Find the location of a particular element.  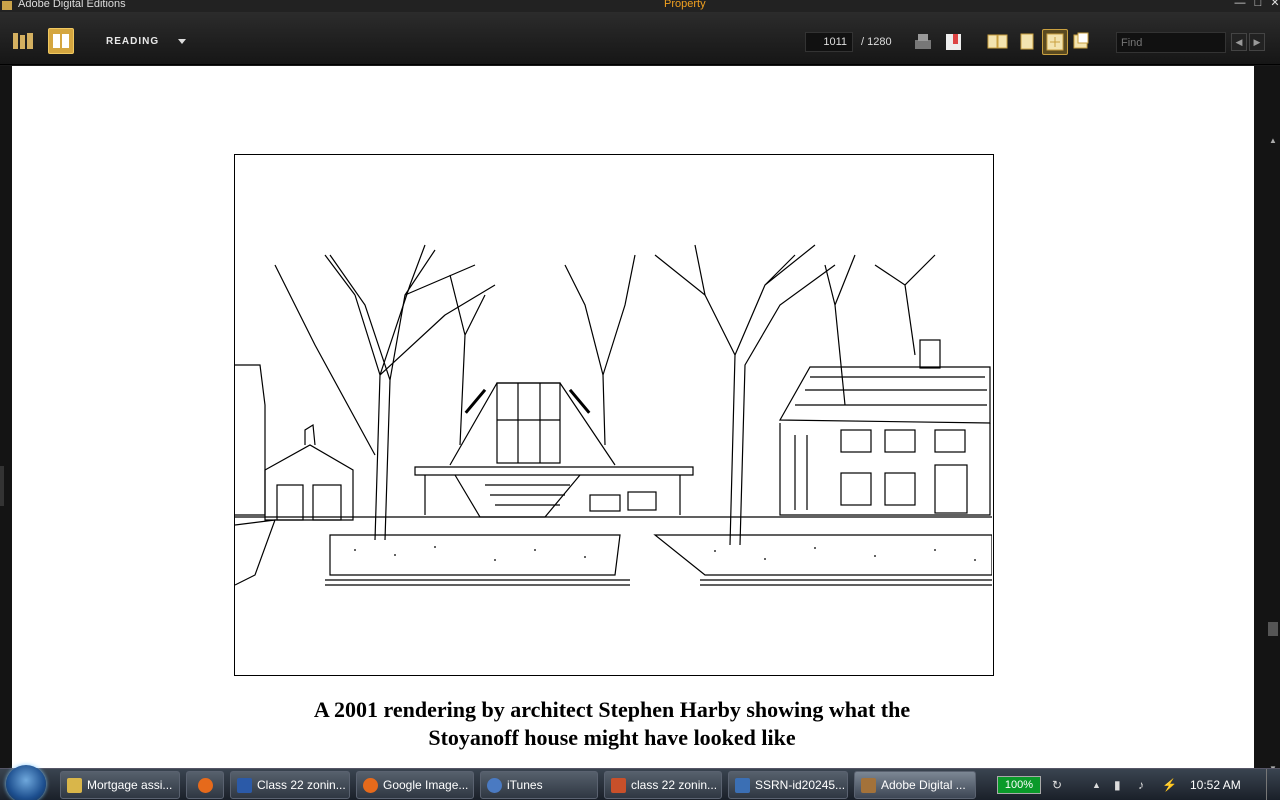

show-desktop-button is located at coordinates (1273, 784).